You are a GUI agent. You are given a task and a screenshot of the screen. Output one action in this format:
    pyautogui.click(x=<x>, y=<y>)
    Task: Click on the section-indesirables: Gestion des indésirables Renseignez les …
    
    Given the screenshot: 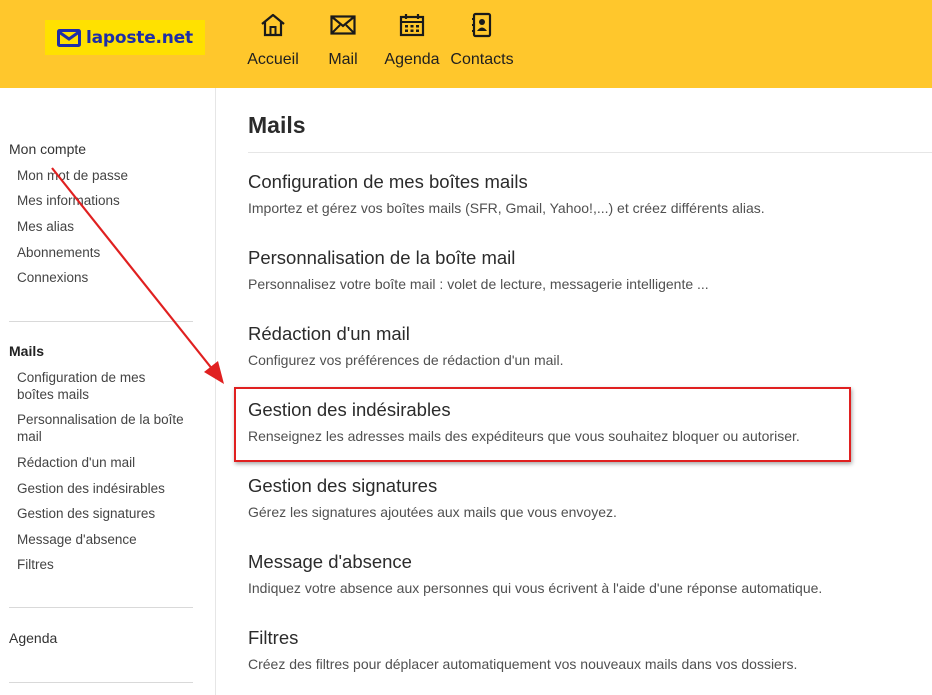 What is the action you would take?
    pyautogui.click(x=583, y=422)
    